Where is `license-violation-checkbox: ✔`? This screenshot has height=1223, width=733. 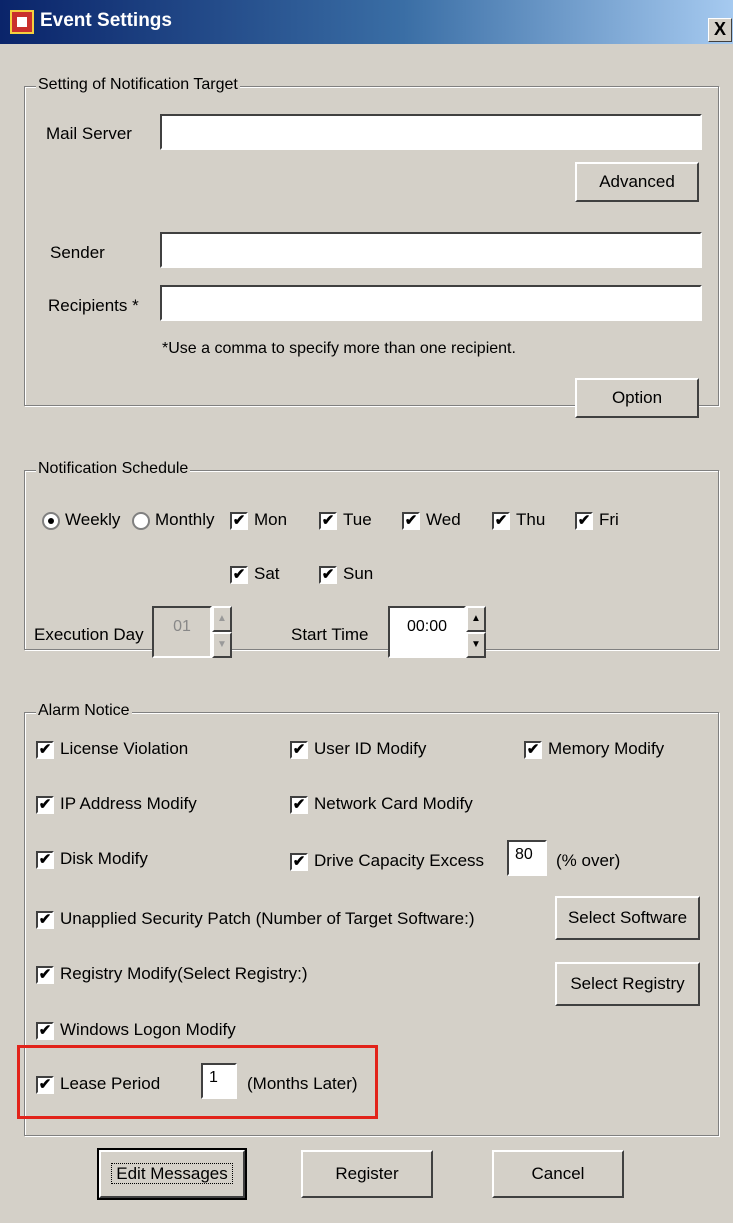 license-violation-checkbox: ✔ is located at coordinates (45, 750).